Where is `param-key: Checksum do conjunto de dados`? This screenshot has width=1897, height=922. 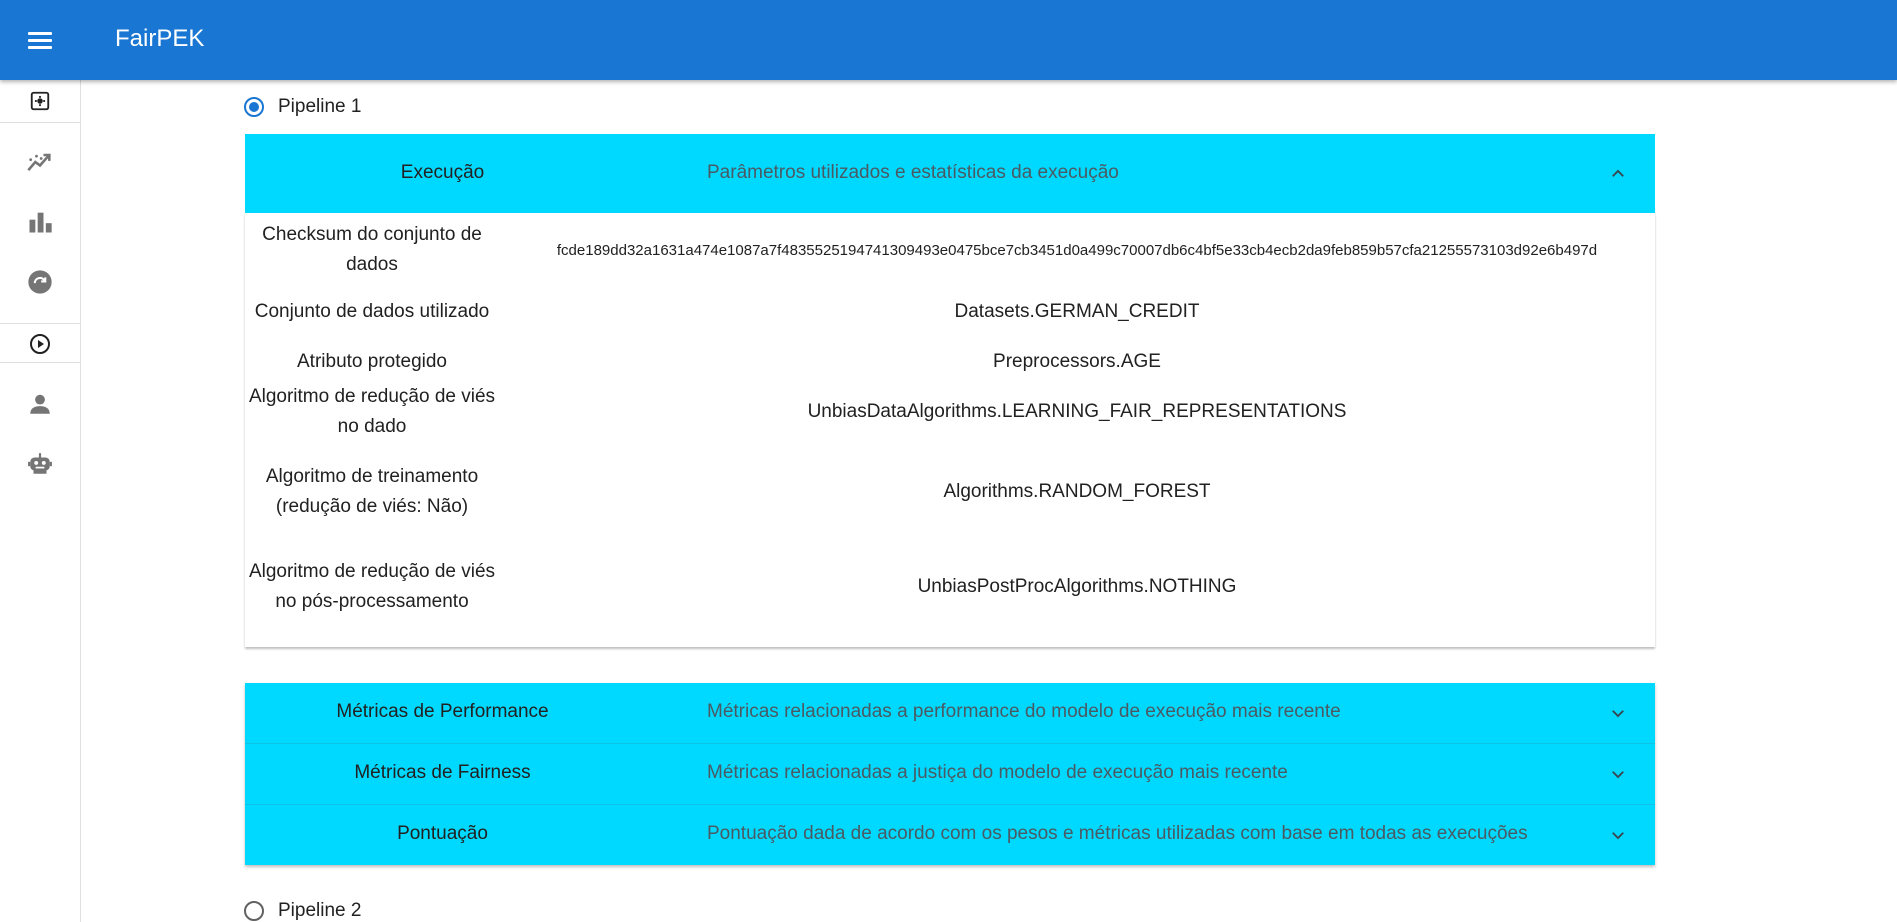
param-key: Checksum do conjunto de dados is located at coordinates (372, 249).